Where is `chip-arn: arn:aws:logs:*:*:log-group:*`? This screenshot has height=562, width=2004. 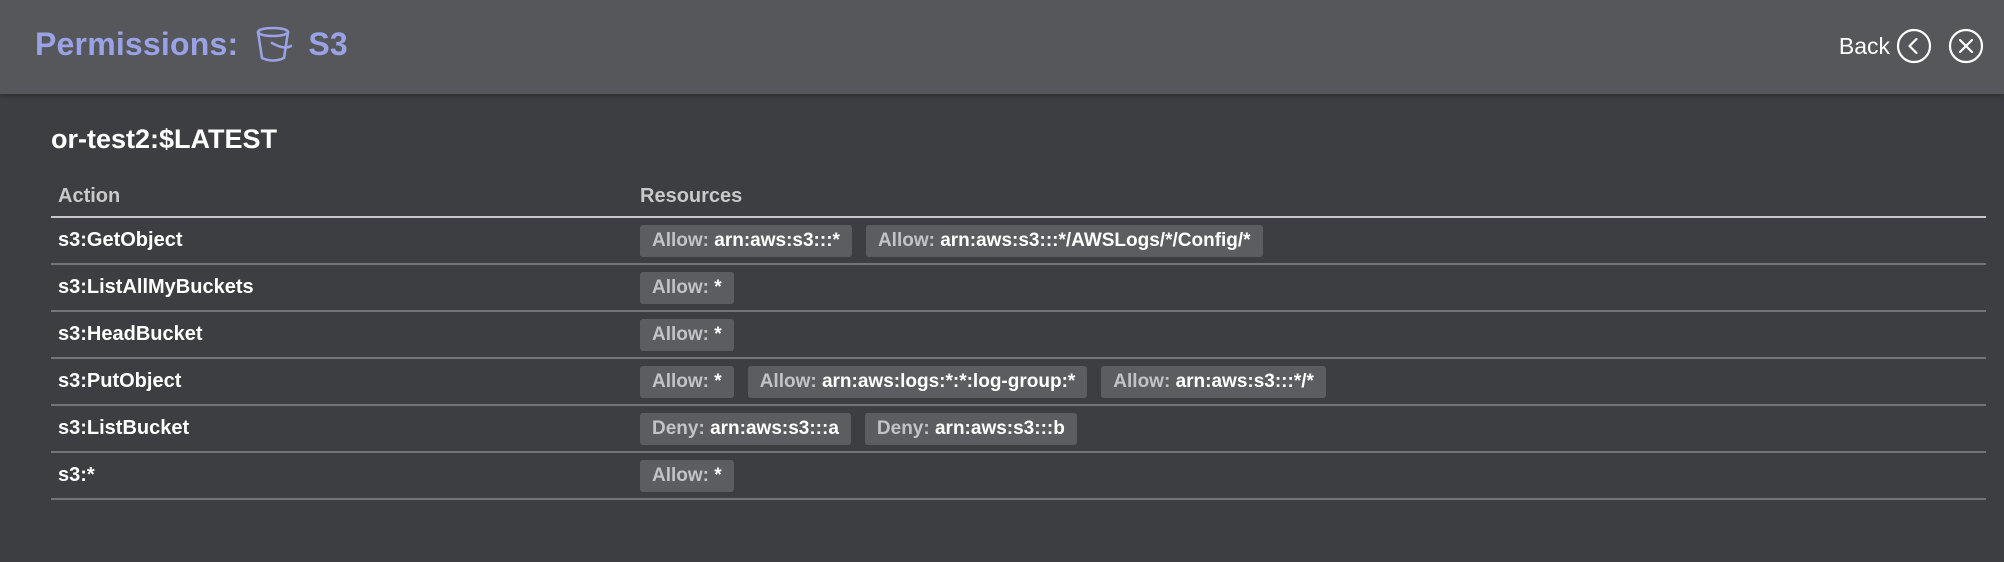 chip-arn: arn:aws:logs:*:*:log-group:* is located at coordinates (948, 381).